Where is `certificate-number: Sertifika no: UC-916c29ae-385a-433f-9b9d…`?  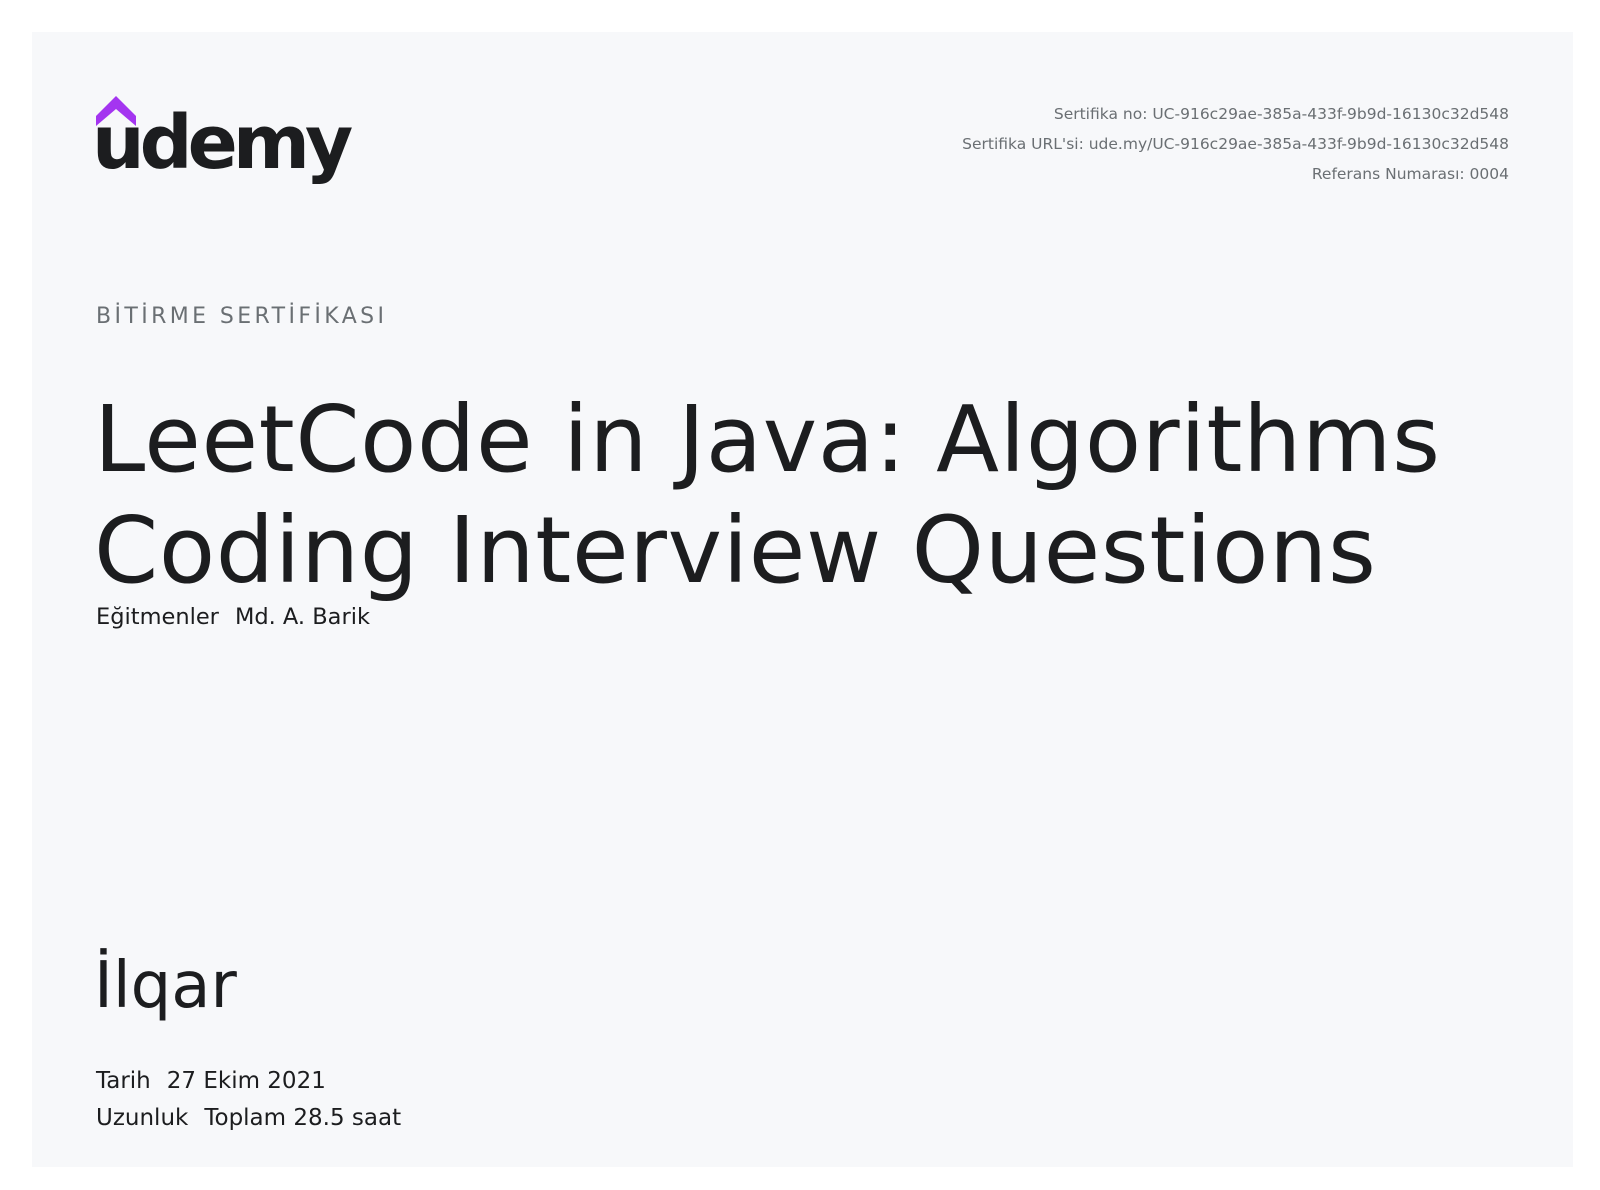 certificate-number: Sertifika no: UC-916c29ae-385a-433f-9b9d… is located at coordinates (1281, 114).